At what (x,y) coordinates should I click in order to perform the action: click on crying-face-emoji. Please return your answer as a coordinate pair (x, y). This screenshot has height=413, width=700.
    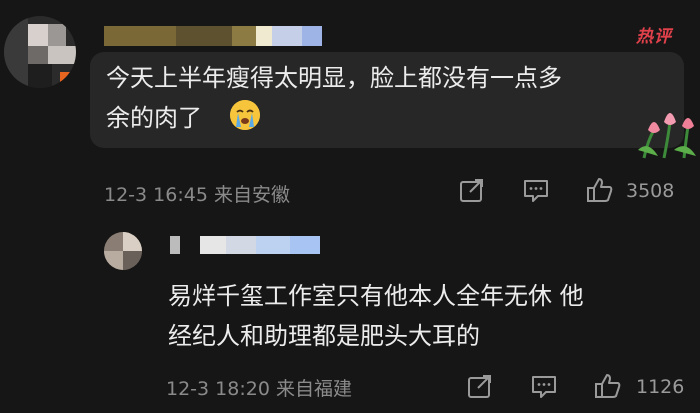
    Looking at the image, I should click on (245, 115).